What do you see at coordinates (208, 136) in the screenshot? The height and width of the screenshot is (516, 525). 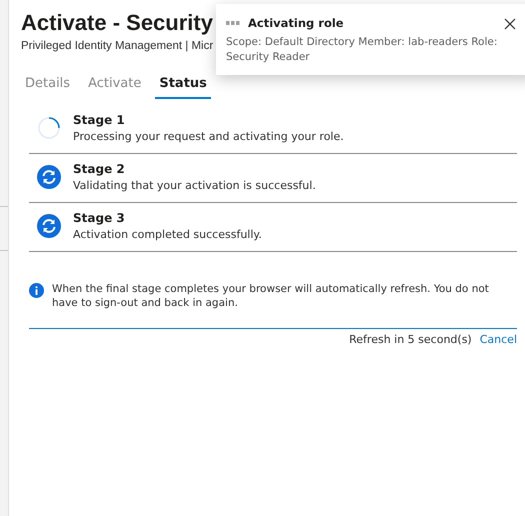 I see `stage-description: Processing your request and activating your role.` at bounding box center [208, 136].